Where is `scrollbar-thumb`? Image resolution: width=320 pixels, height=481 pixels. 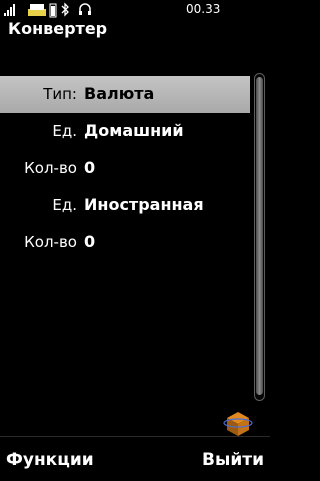
scrollbar-thumb is located at coordinates (259, 236).